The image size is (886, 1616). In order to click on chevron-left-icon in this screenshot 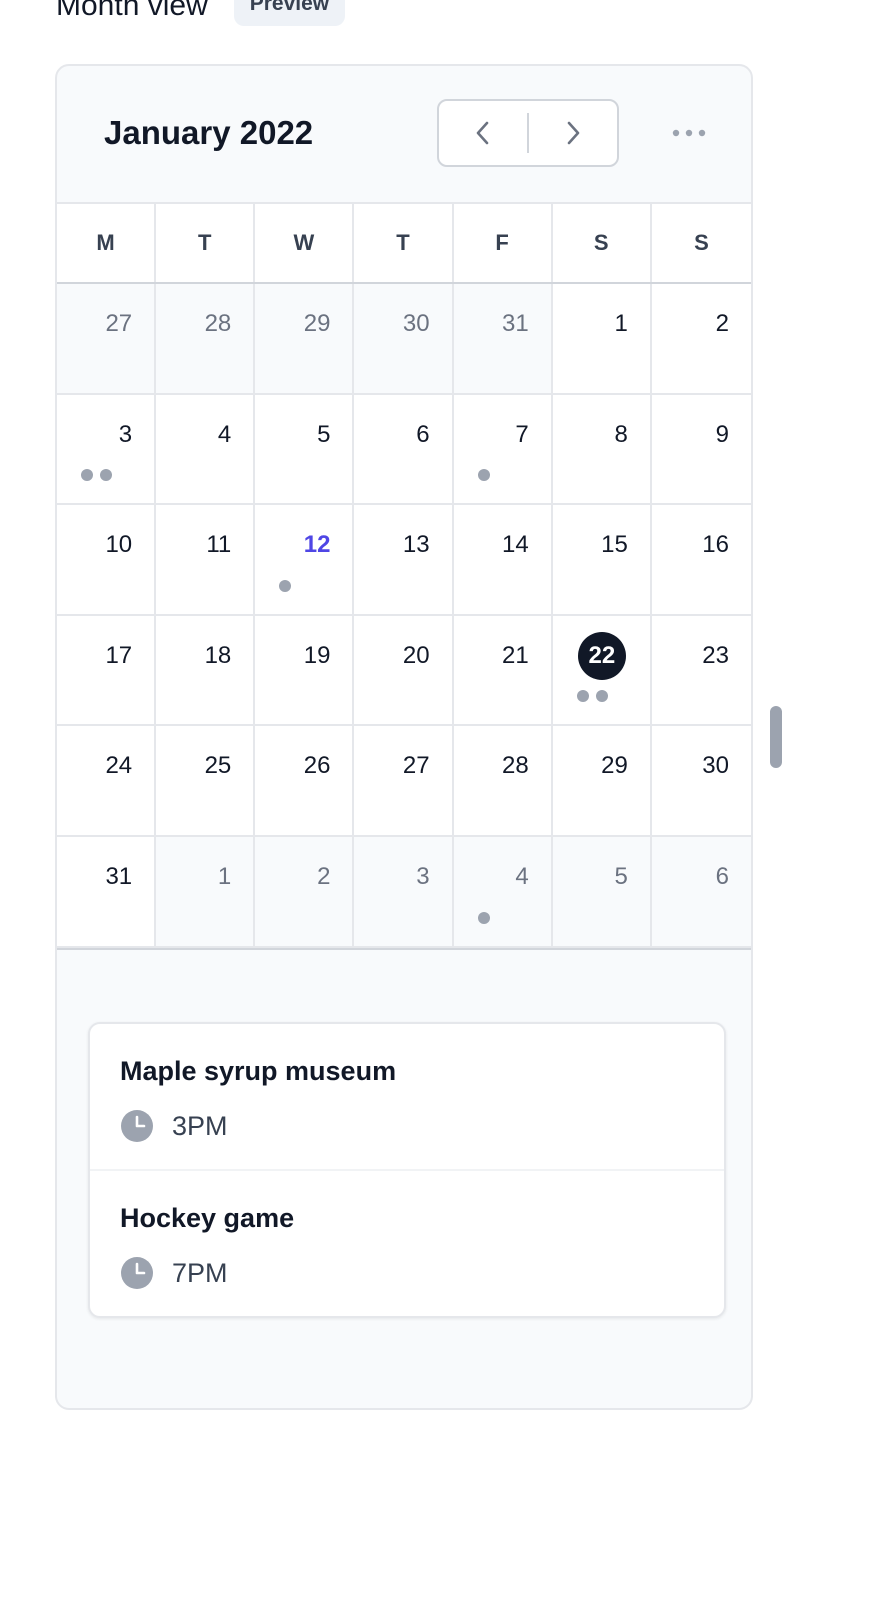, I will do `click(482, 133)`.